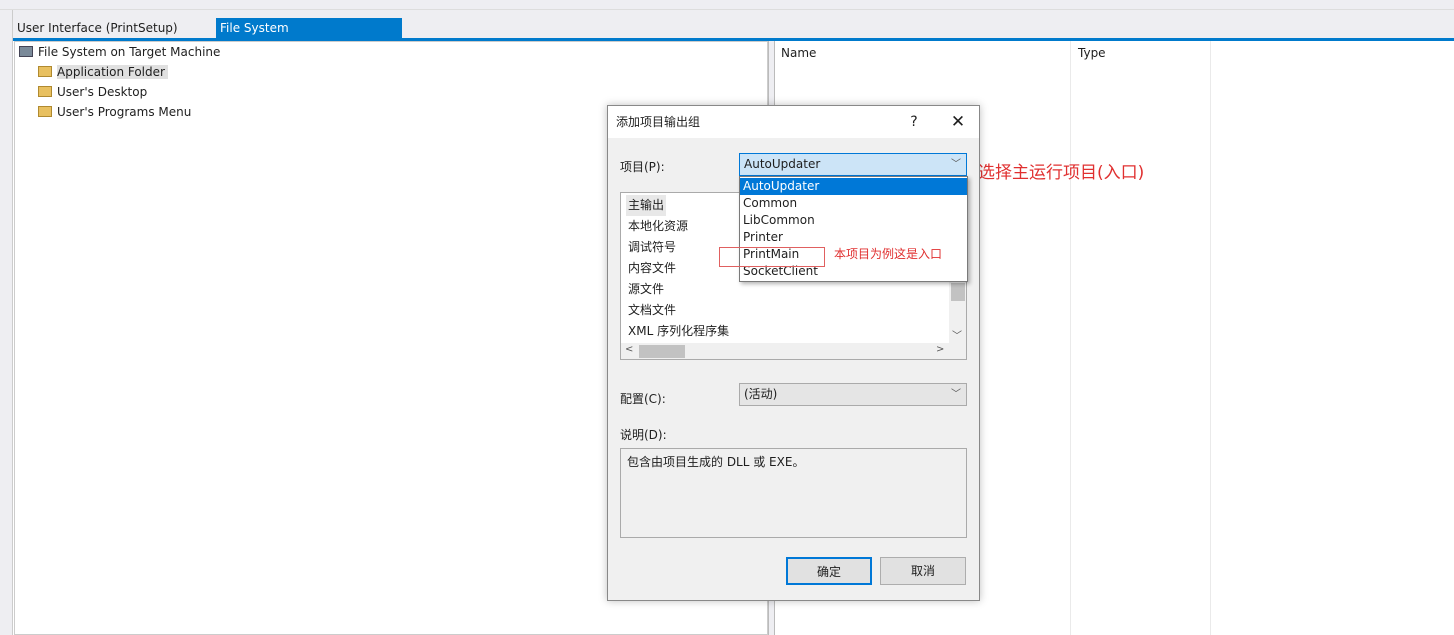  I want to click on side-toolstrip, so click(6, 322).